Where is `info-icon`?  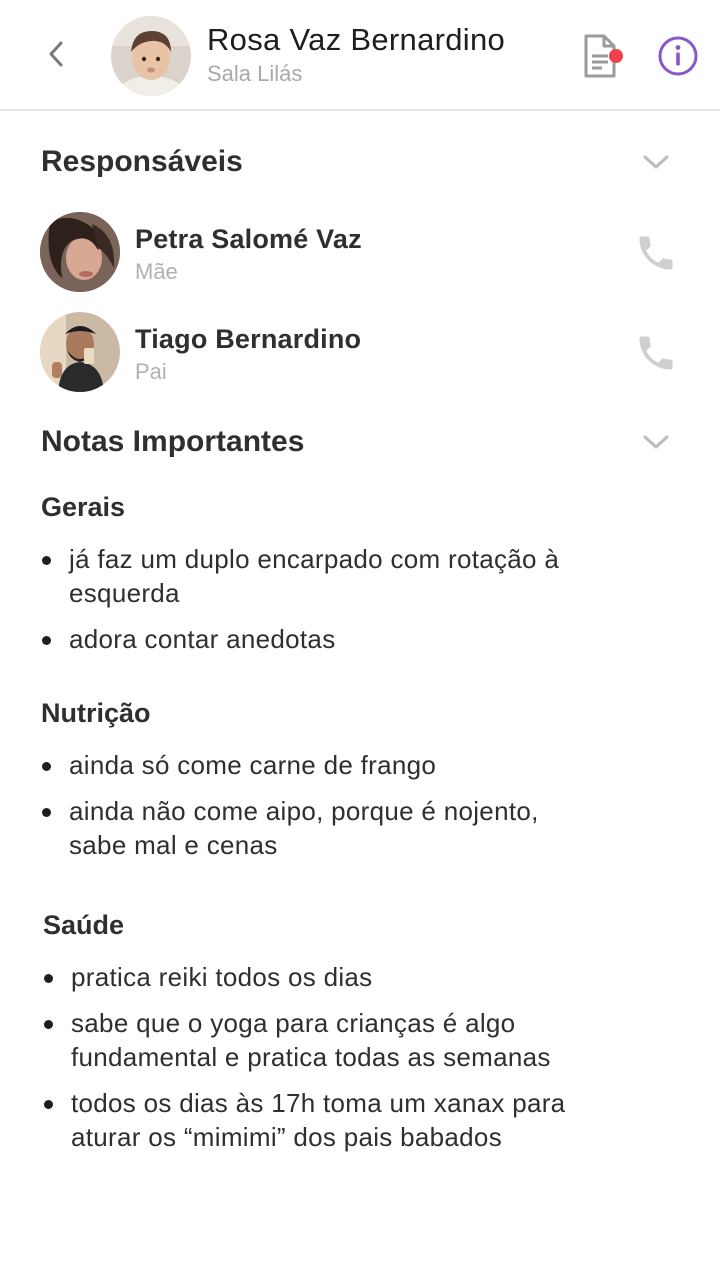 info-icon is located at coordinates (678, 56).